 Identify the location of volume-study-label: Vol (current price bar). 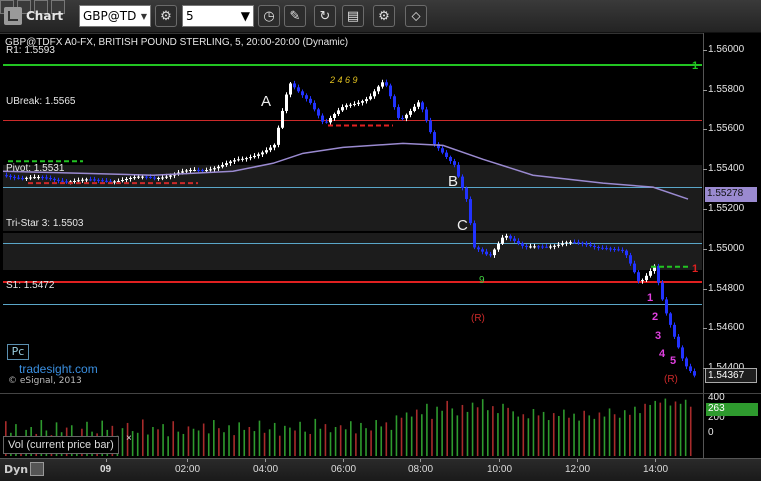
(61, 445).